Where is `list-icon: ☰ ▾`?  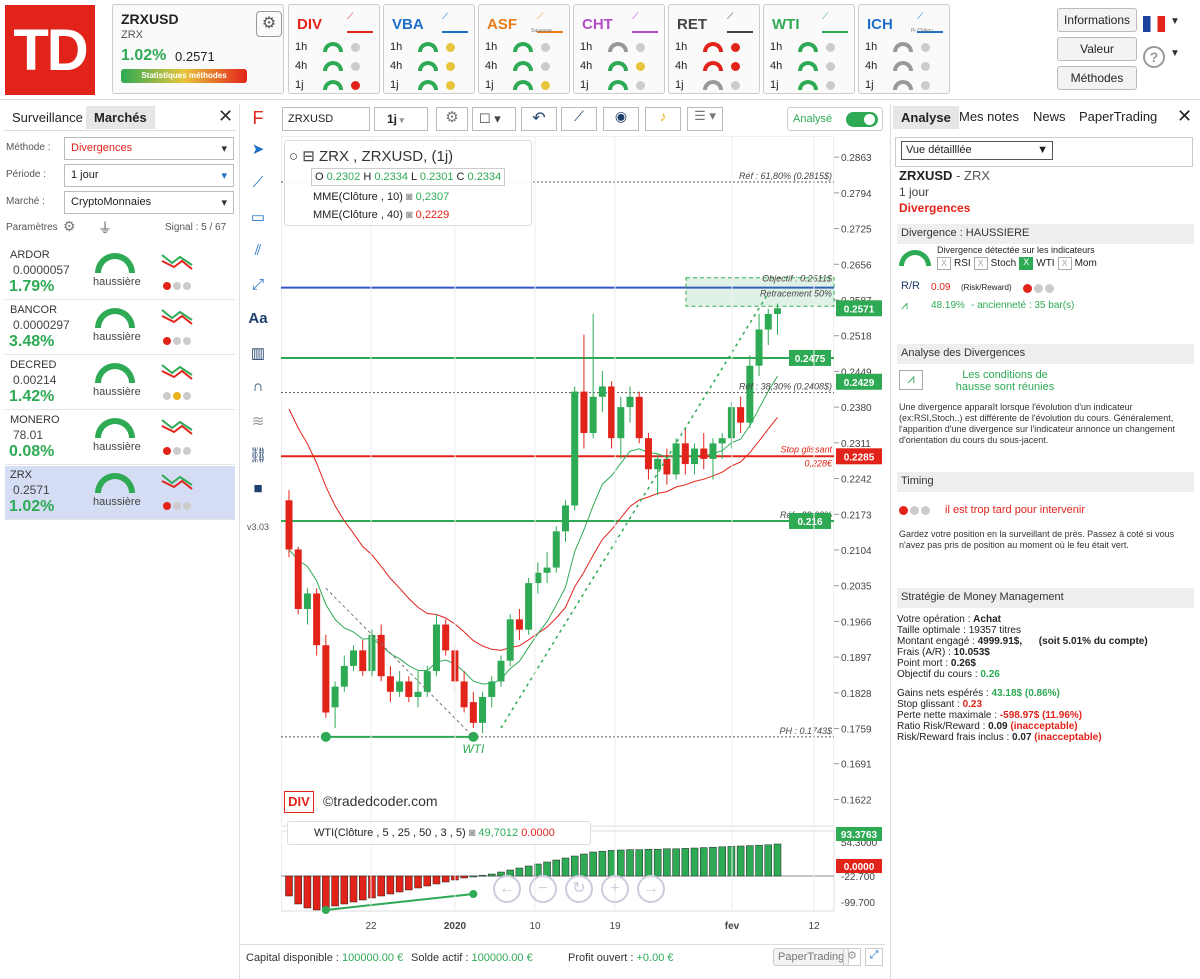 list-icon: ☰ ▾ is located at coordinates (705, 119).